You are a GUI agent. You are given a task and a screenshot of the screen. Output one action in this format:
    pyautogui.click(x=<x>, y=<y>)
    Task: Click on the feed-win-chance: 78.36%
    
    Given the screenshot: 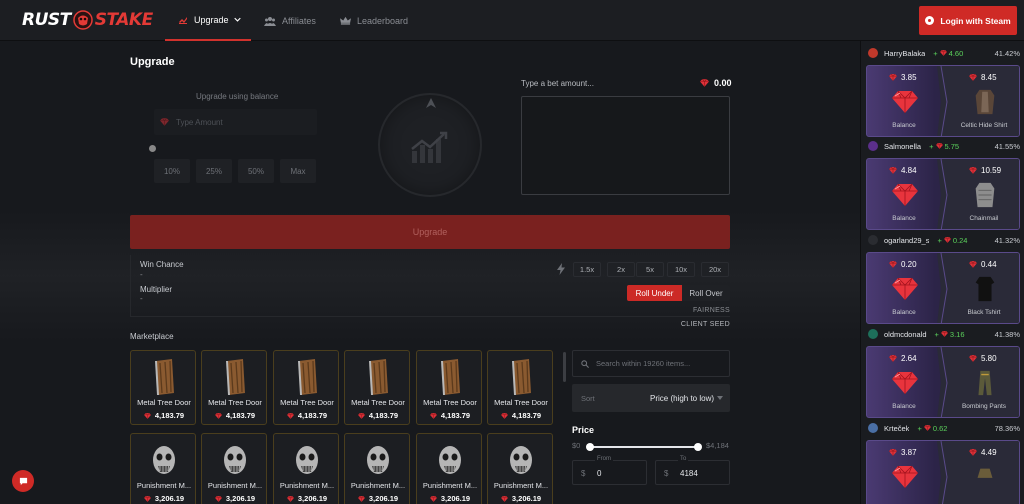 What is the action you would take?
    pyautogui.click(x=1007, y=428)
    